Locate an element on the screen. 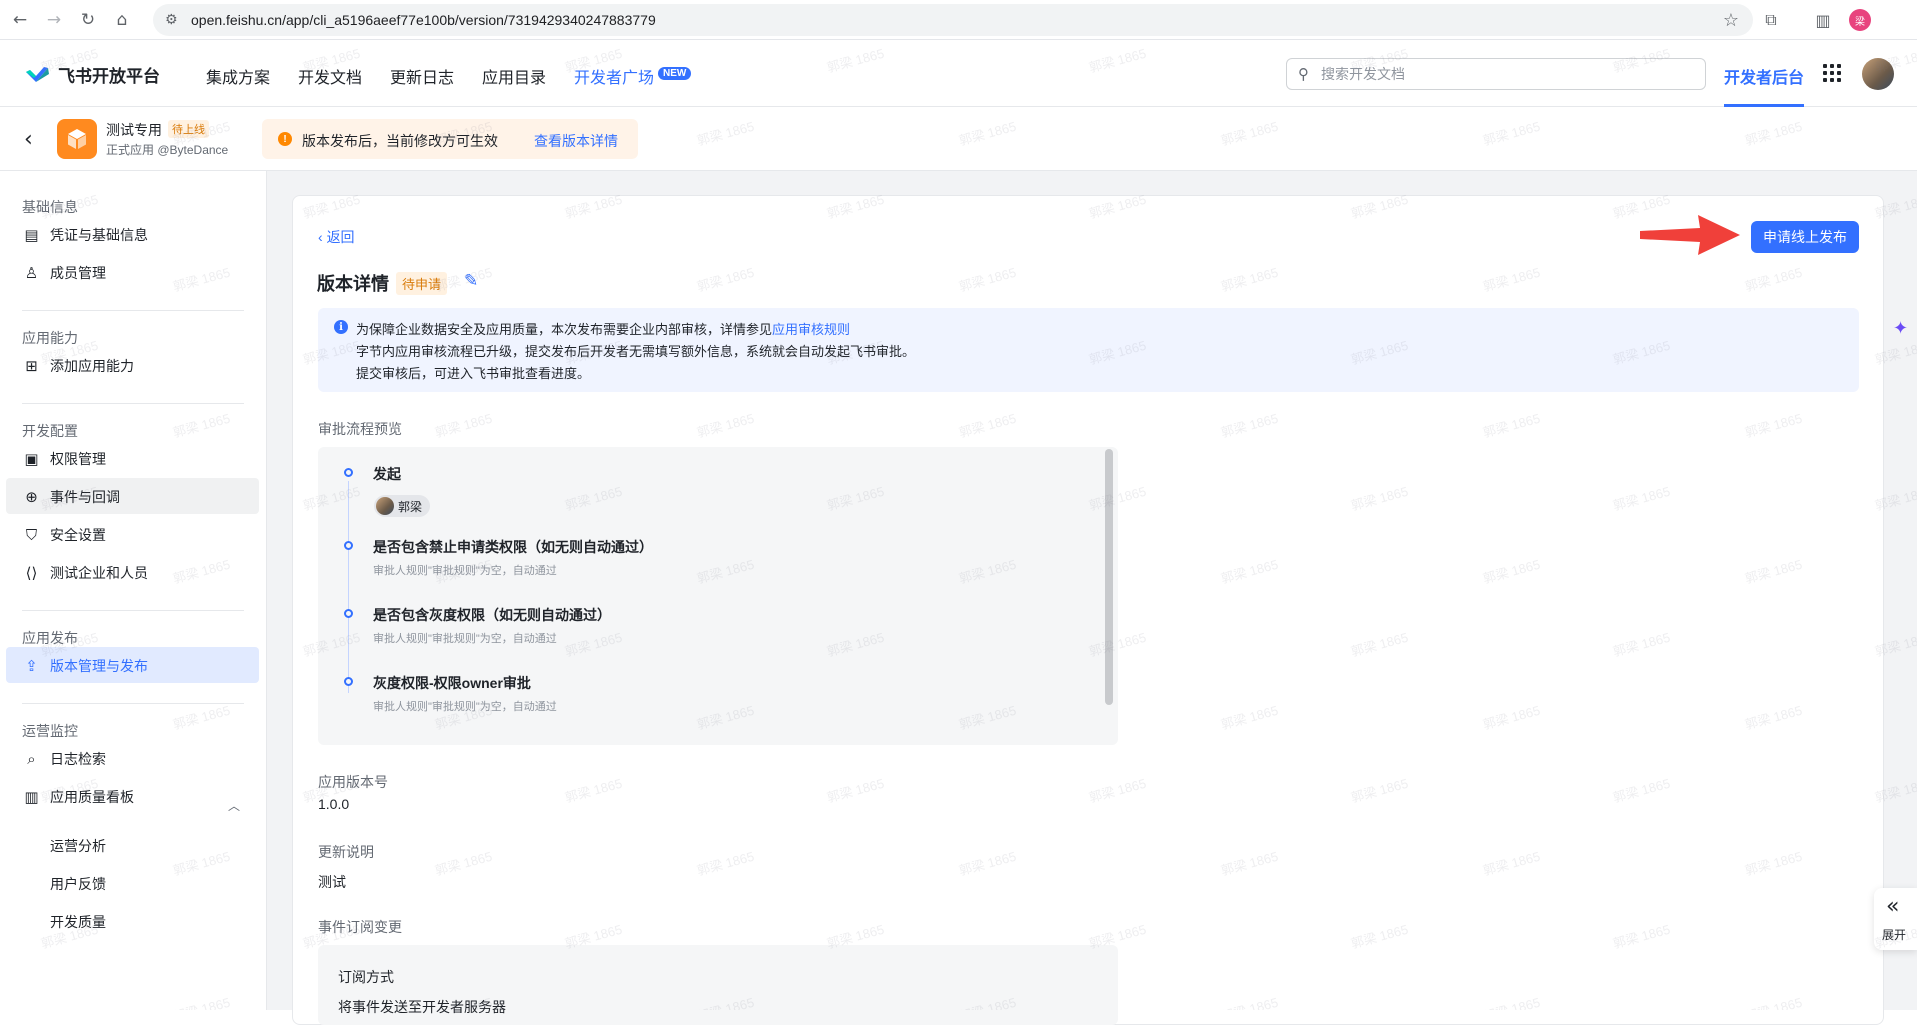  sidebar-item-credentials: ▤ 凭证与基础信息 is located at coordinates (132, 234).